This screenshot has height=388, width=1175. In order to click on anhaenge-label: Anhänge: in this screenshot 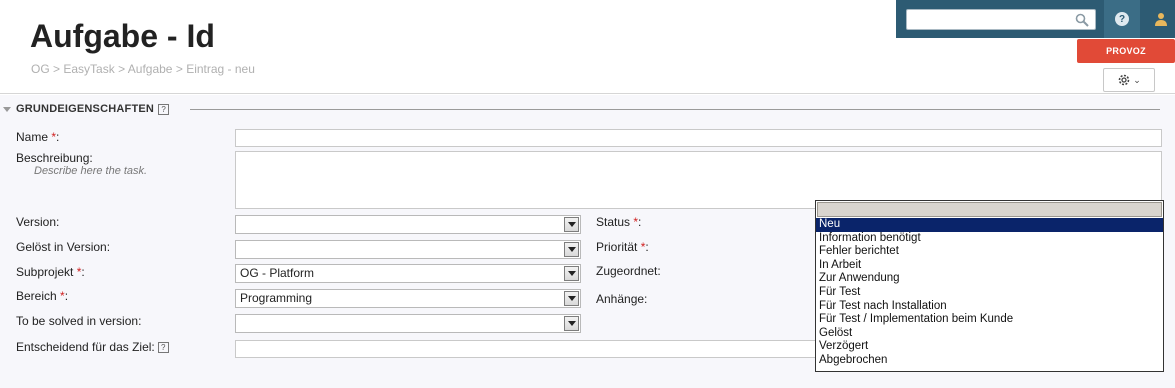, I will do `click(622, 299)`.